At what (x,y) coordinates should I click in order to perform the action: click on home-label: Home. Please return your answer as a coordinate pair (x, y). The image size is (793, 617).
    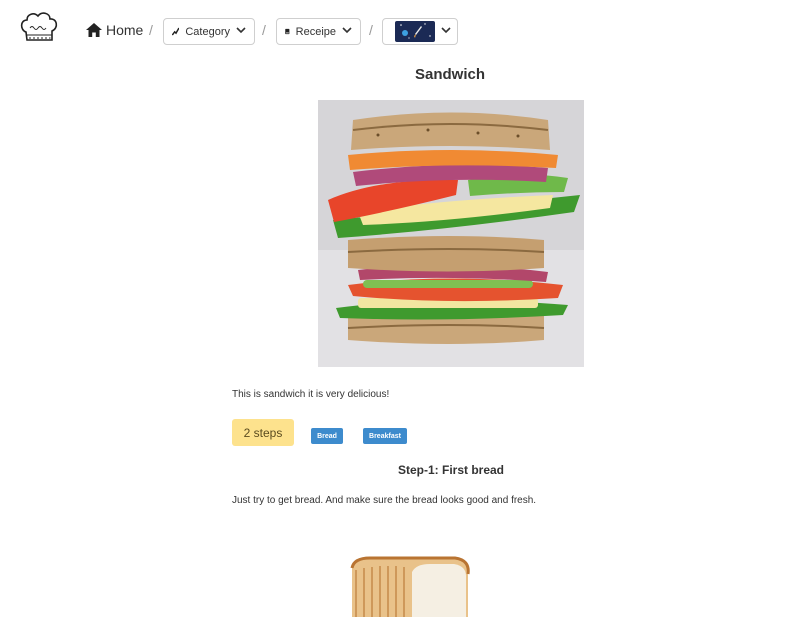
    Looking at the image, I should click on (125, 30).